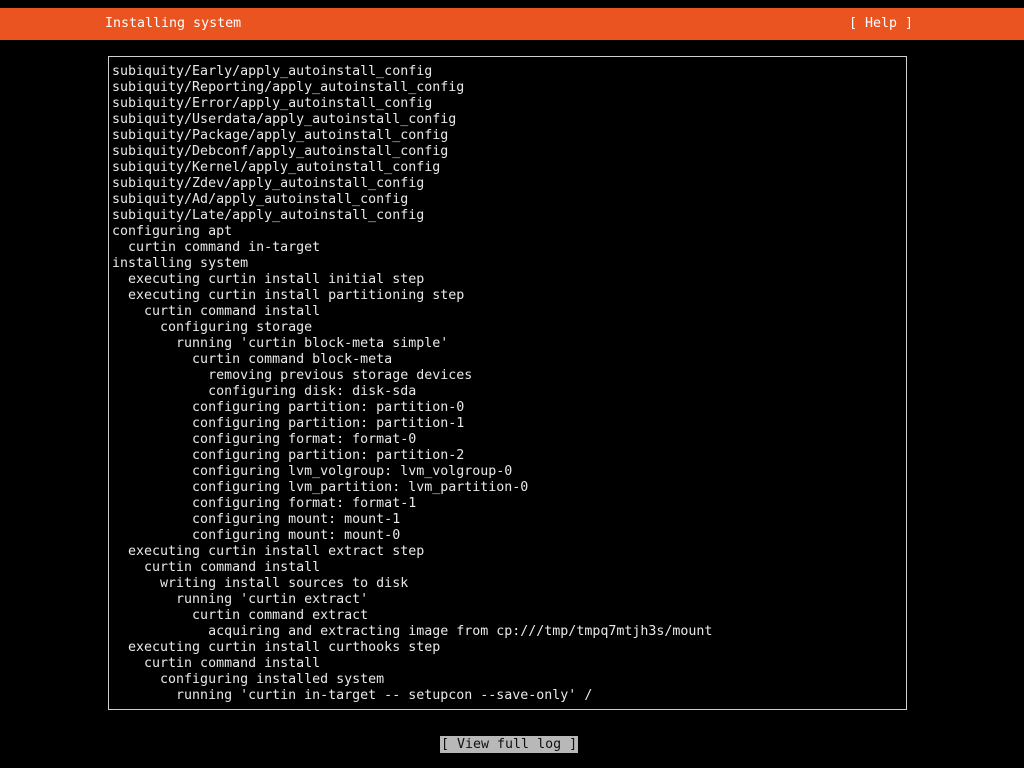  I want to click on view-full-log-button: [ View full log ], so click(509, 744).